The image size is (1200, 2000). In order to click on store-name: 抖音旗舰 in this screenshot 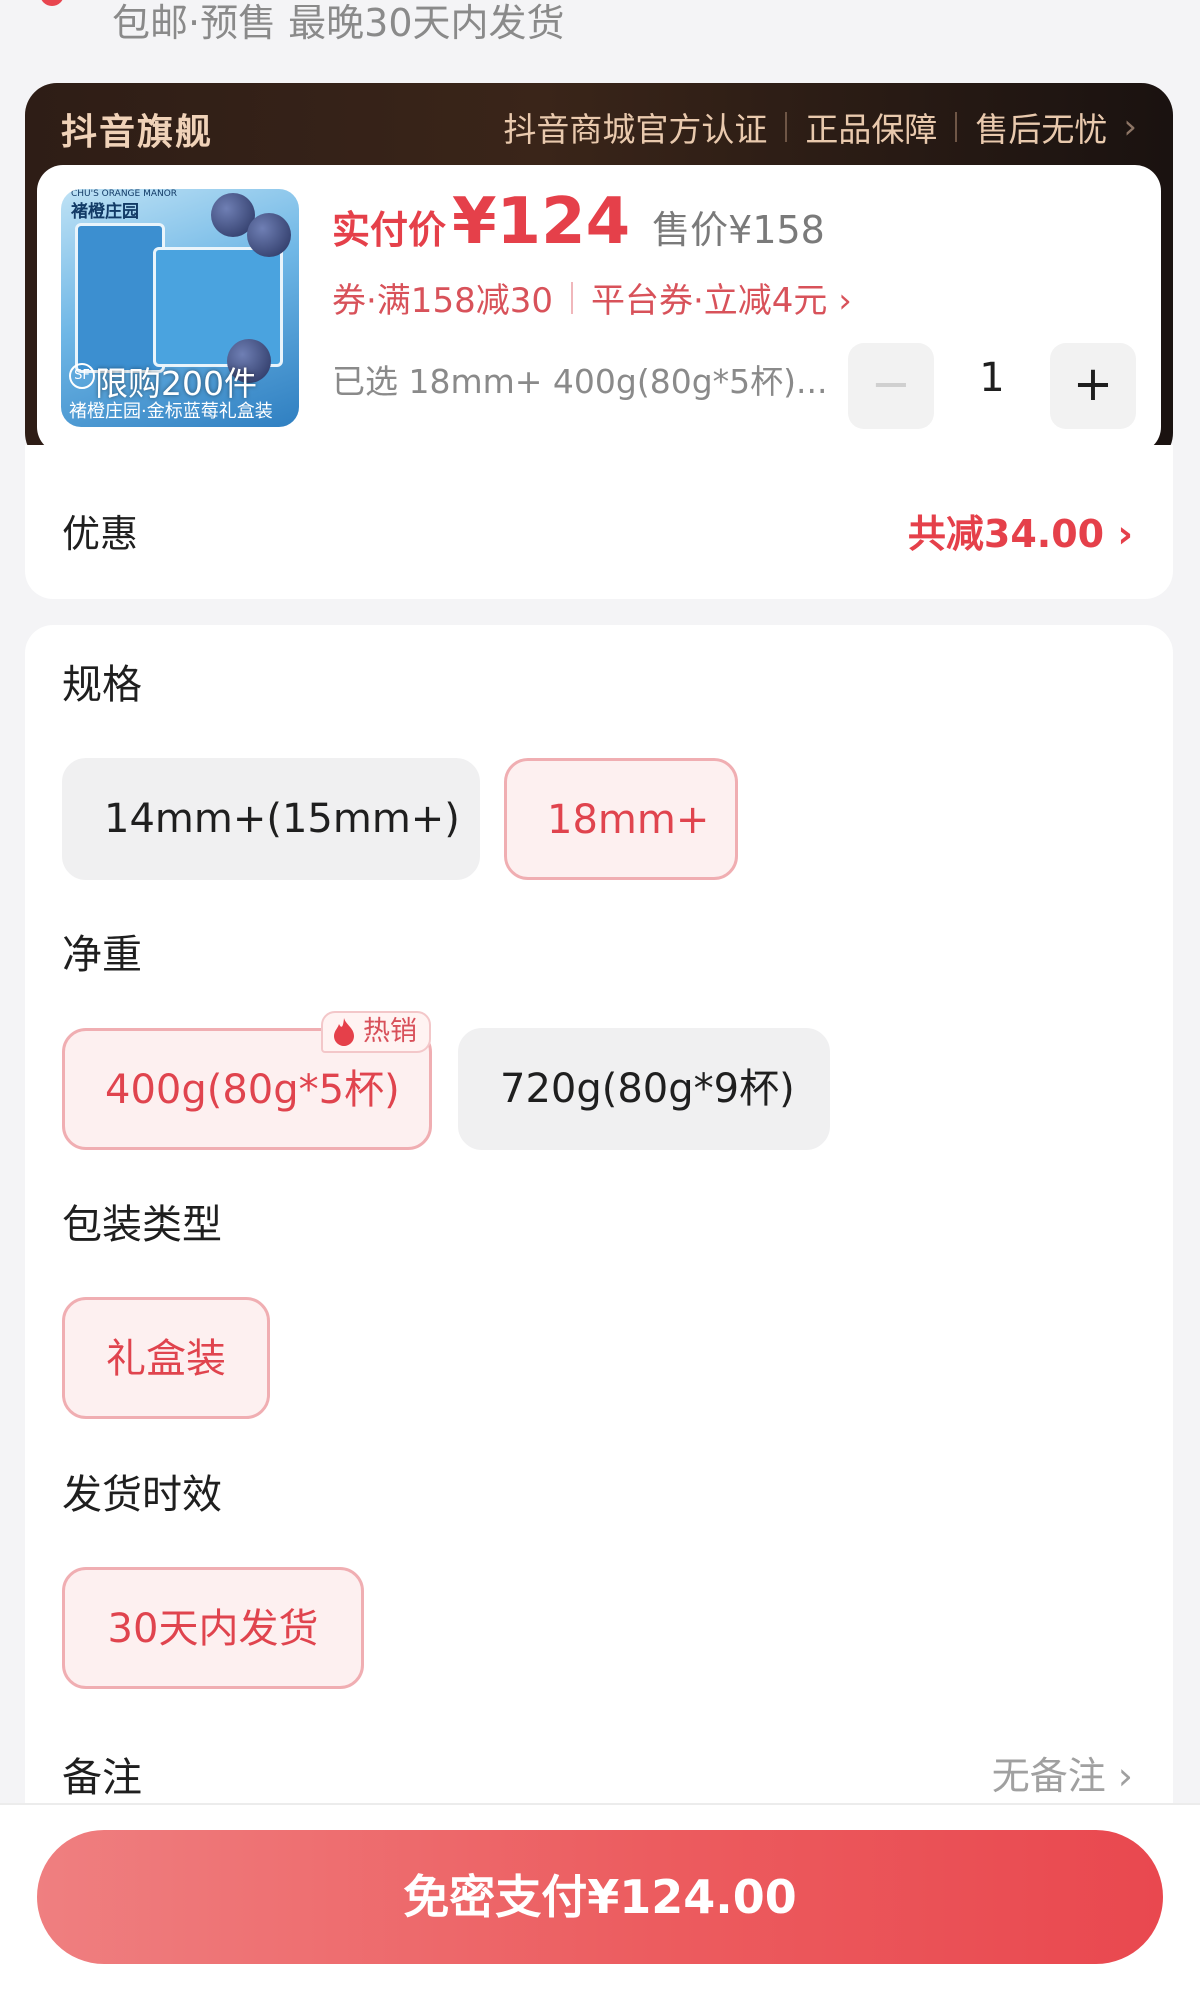, I will do `click(137, 132)`.